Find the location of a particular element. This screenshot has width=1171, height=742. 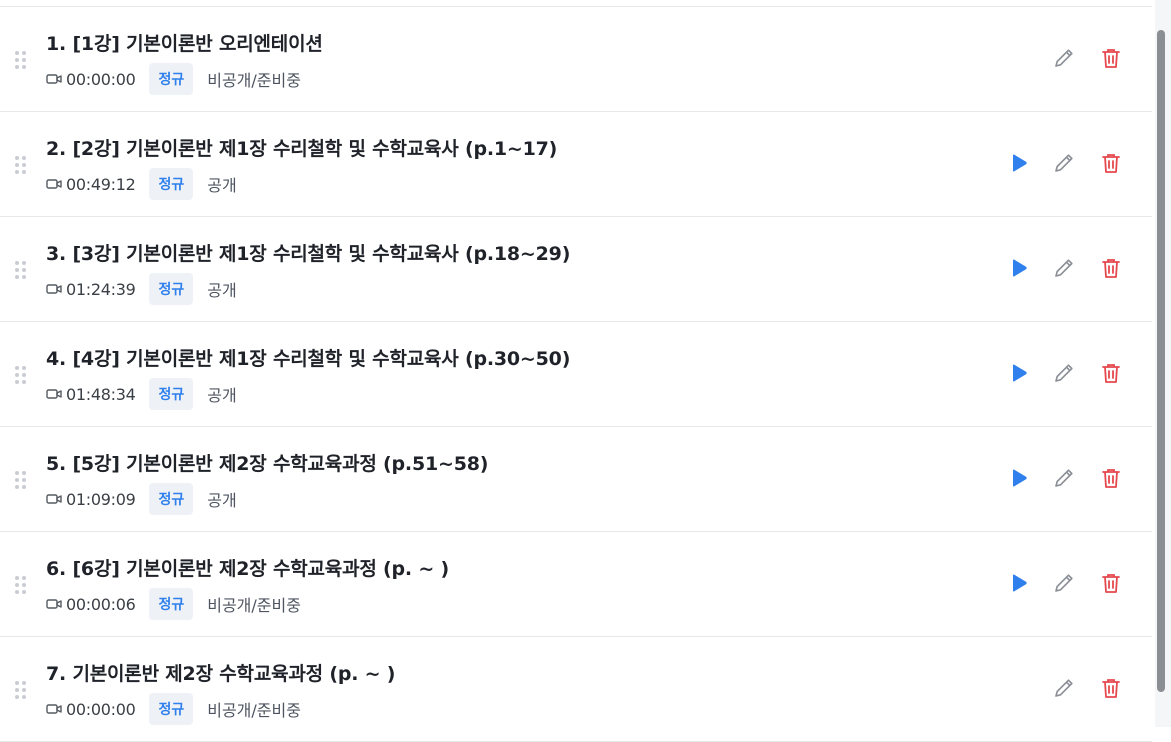

lecture-title: 1. [1강] 기본이론반 오리엔테이션 is located at coordinates (184, 42).